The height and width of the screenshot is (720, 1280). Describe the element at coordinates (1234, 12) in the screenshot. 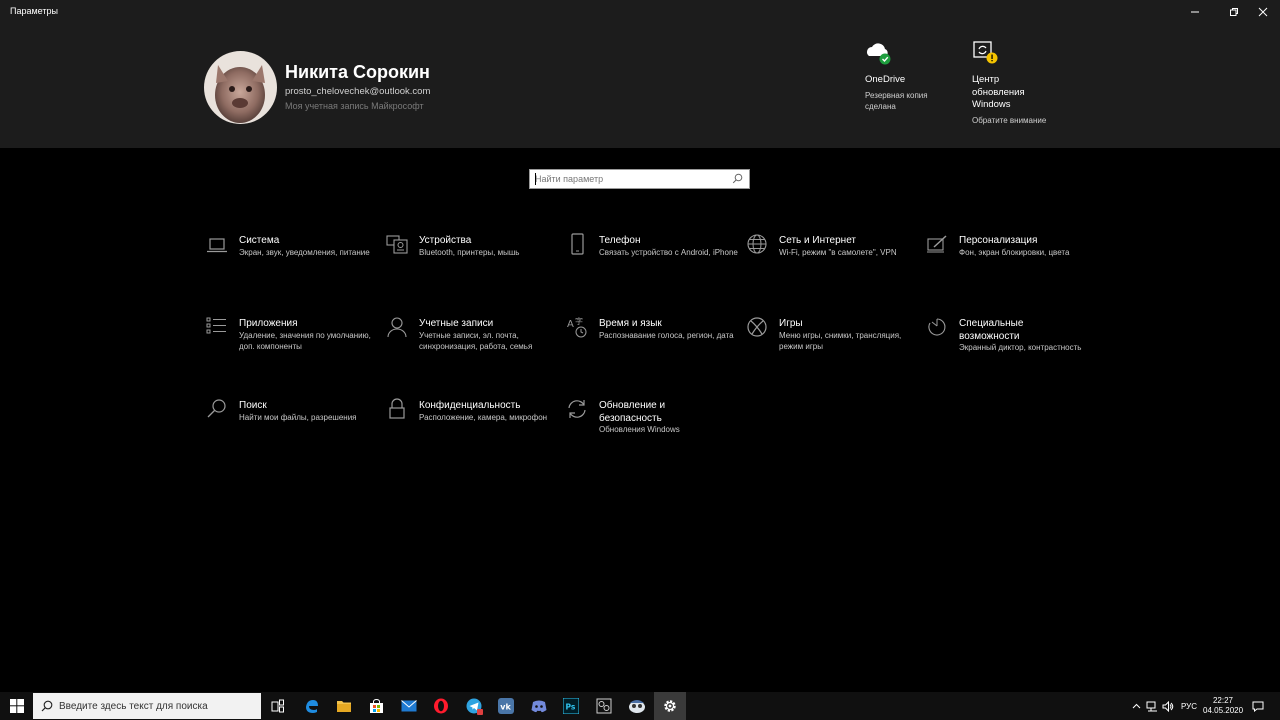

I see `restore-icon` at that location.